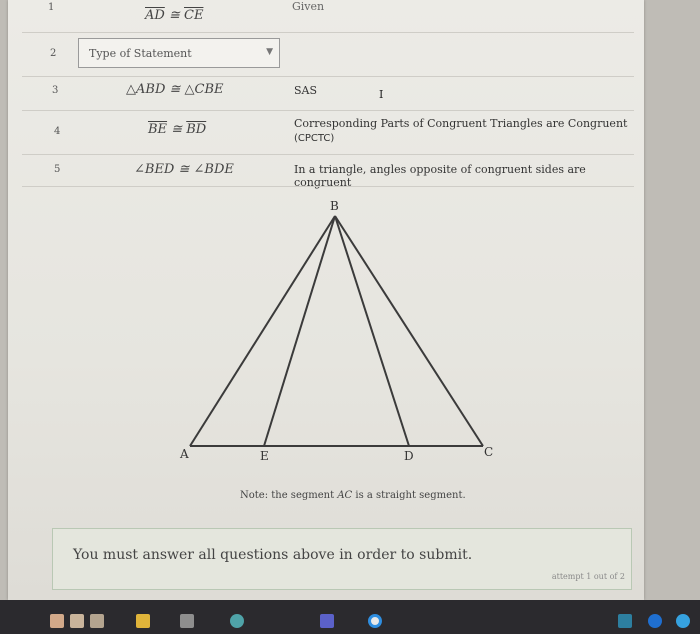 Image resolution: width=700 pixels, height=634 pixels. I want to click on calculator-icon, so click(187, 621).